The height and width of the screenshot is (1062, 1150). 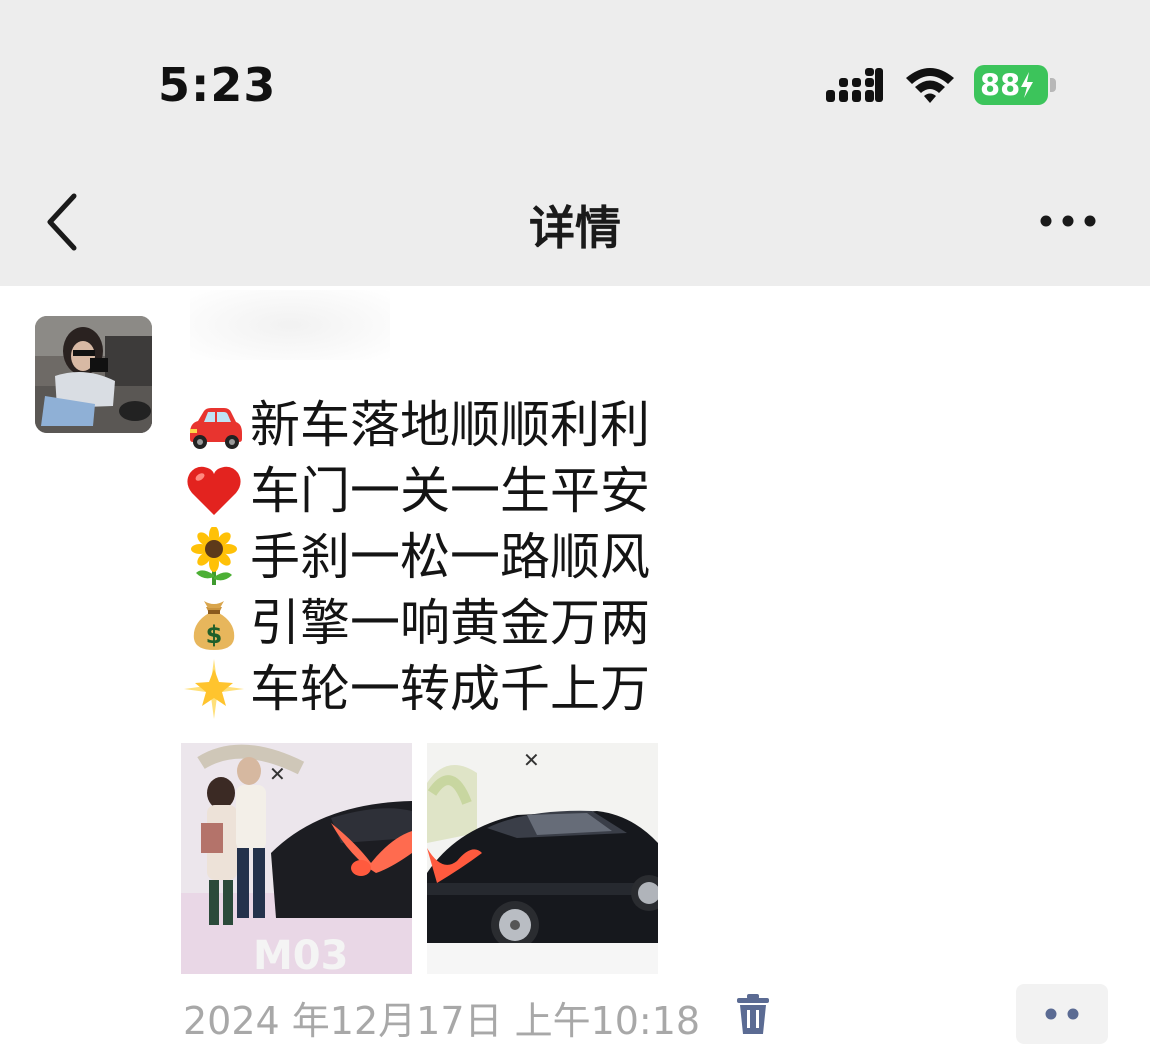 What do you see at coordinates (854, 85) in the screenshot?
I see `signal-bars-icon` at bounding box center [854, 85].